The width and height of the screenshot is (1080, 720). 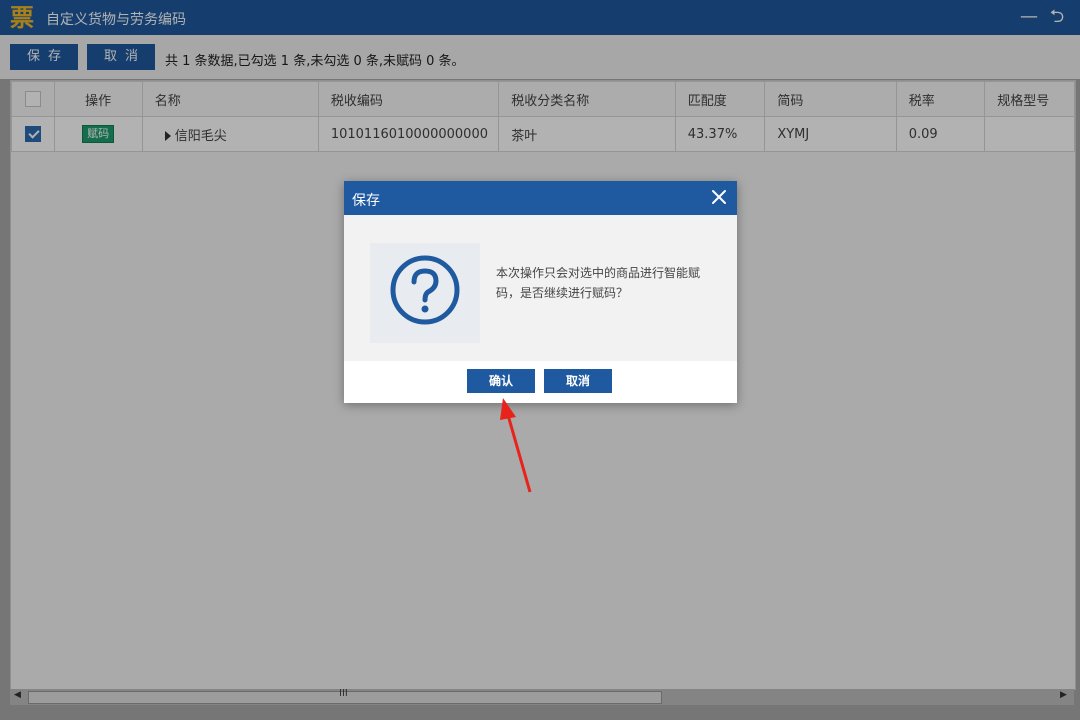 I want to click on dialog-message: 本次操作只会对选中的商品进行智能赋码，是否继续进行赋码？, so click(x=598, y=283).